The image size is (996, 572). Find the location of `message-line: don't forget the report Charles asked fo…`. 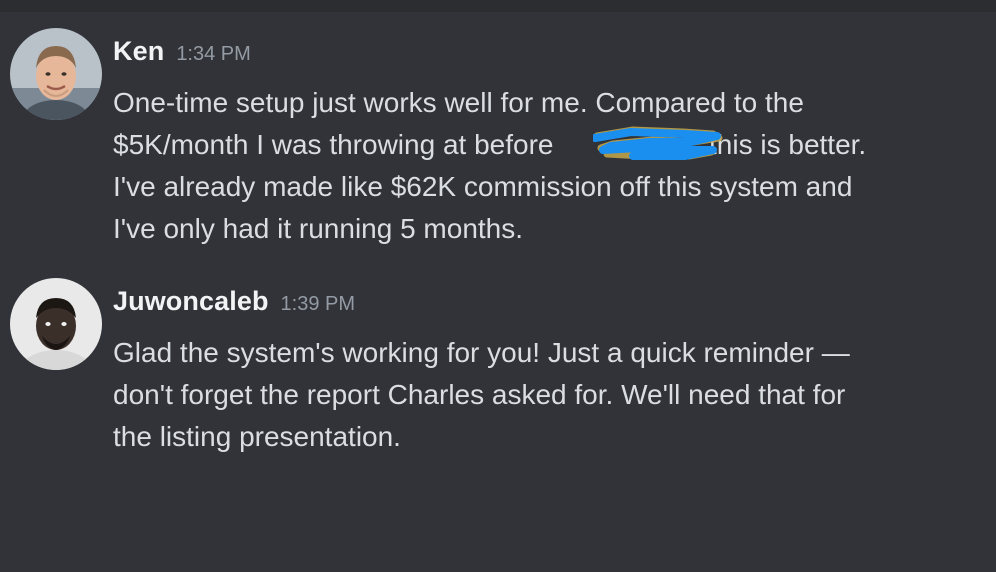

message-line: don't forget the report Charles asked fo… is located at coordinates (479, 394).